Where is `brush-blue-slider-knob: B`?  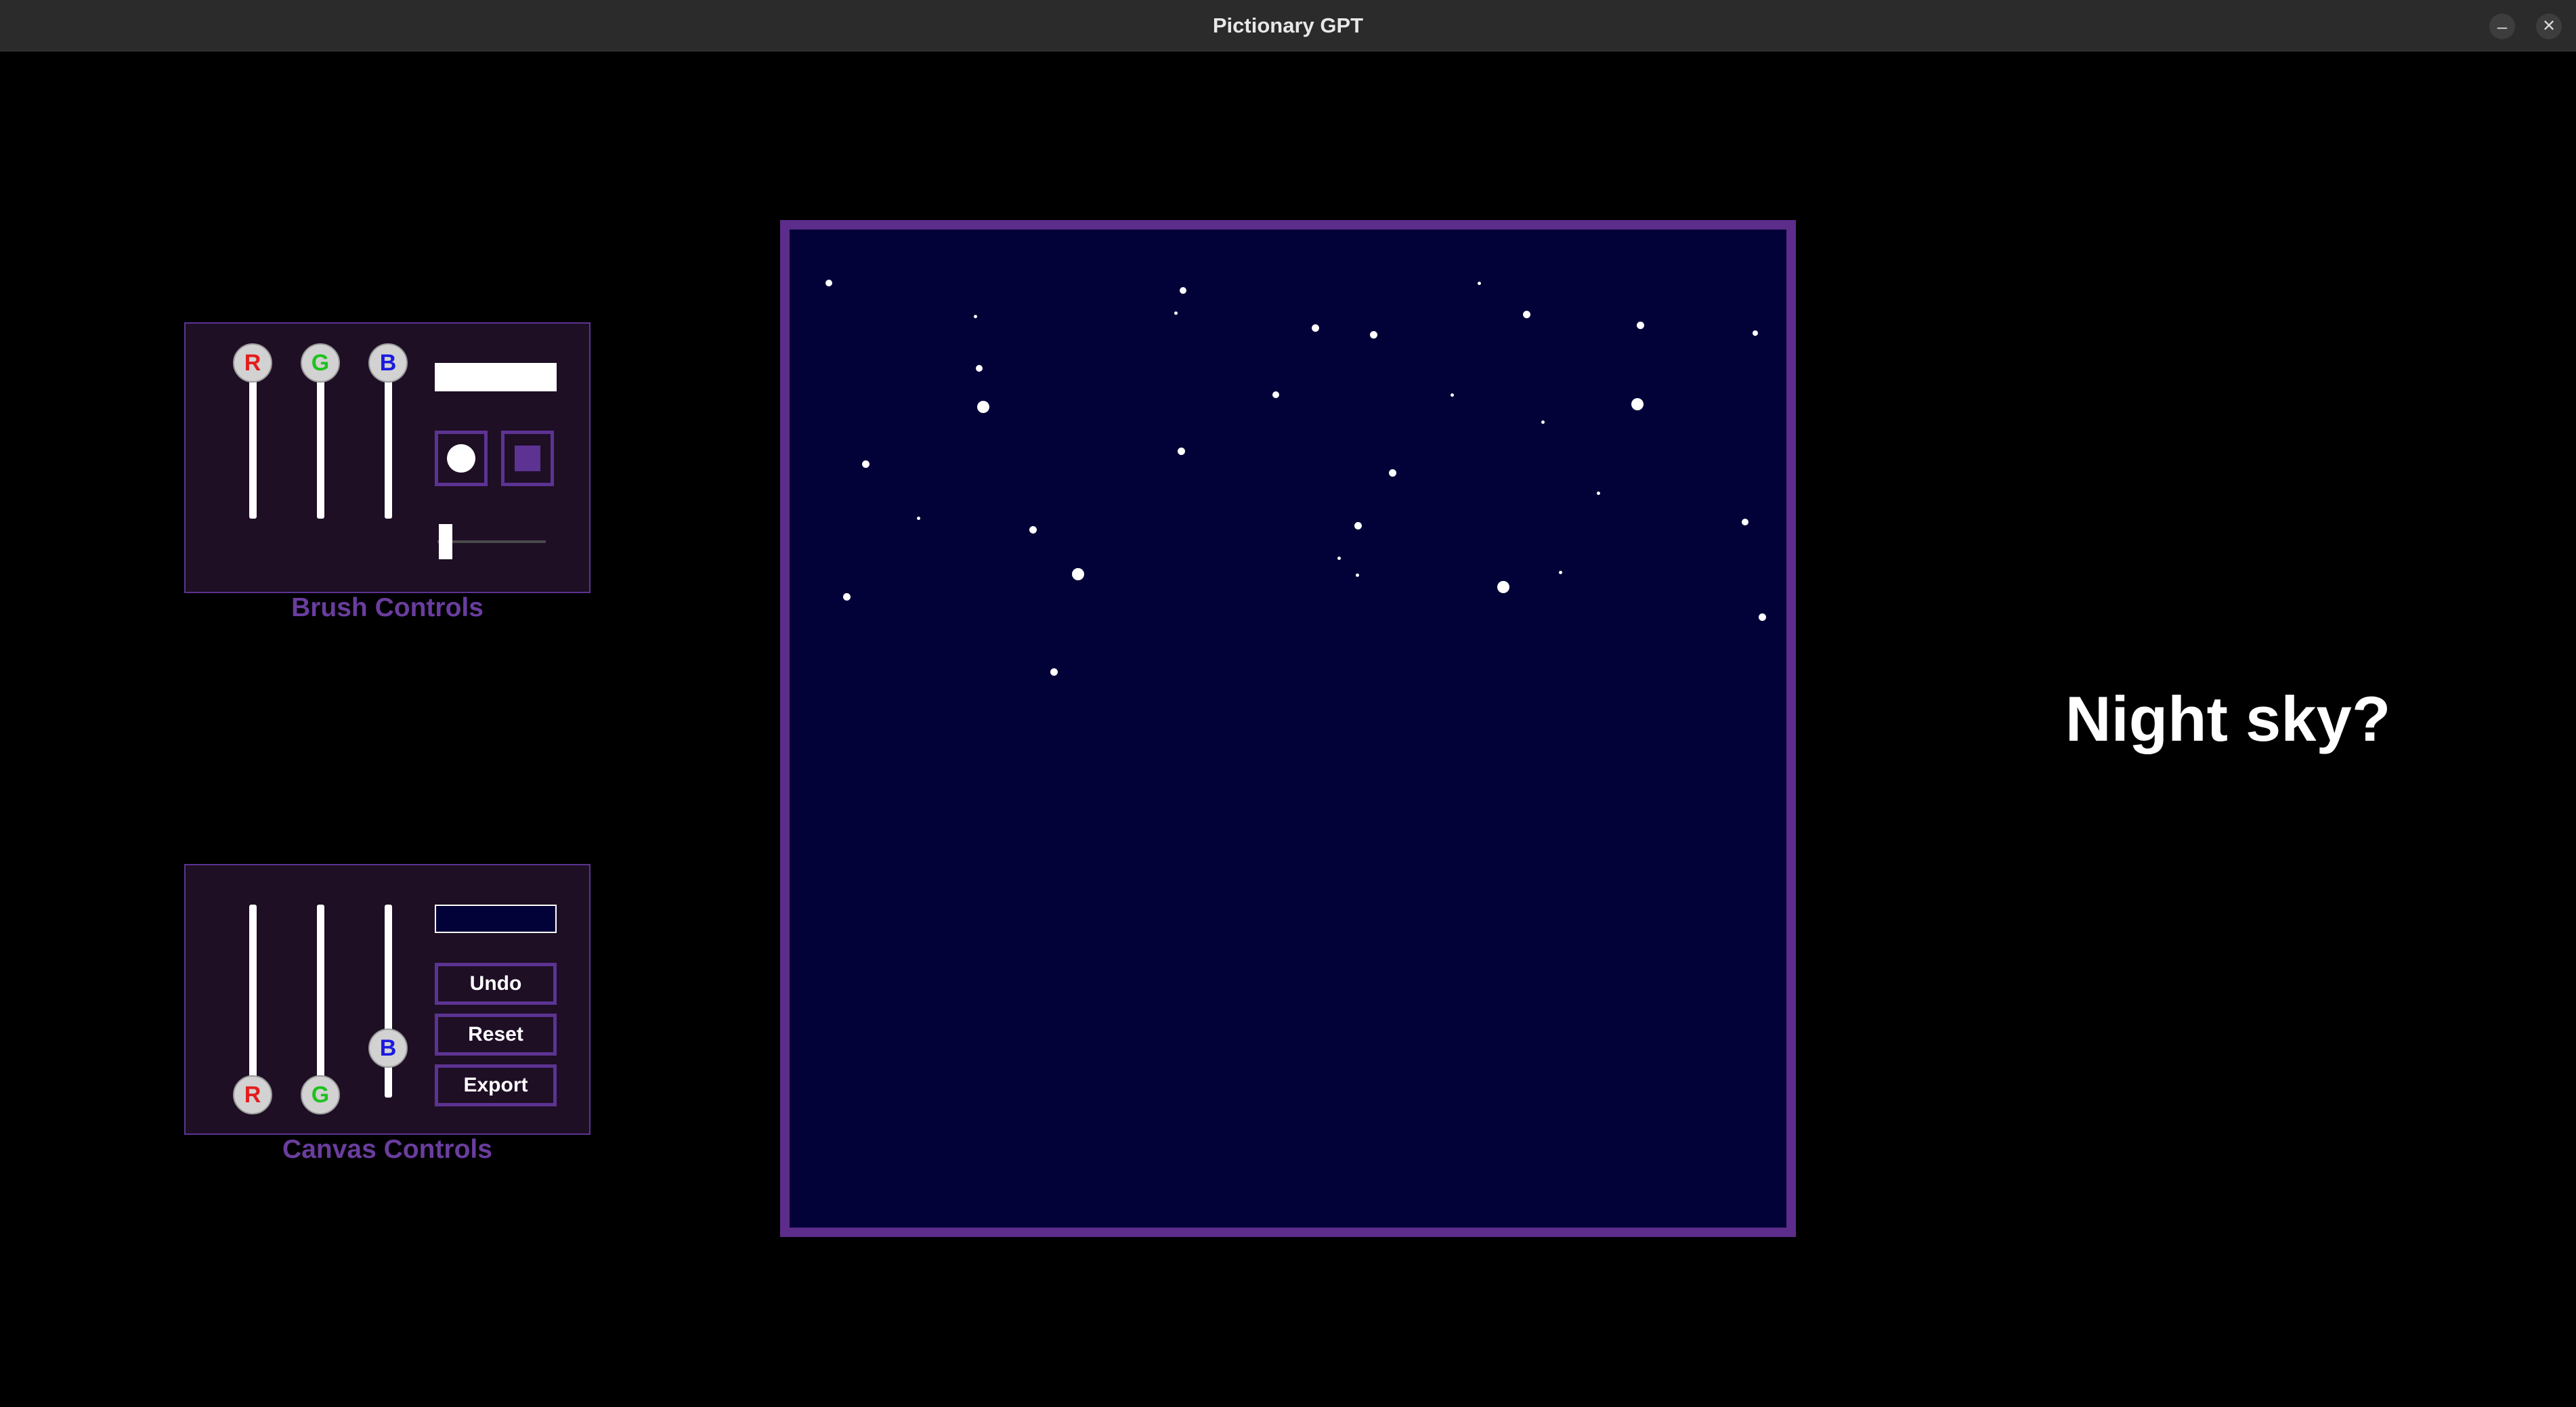
brush-blue-slider-knob: B is located at coordinates (388, 363).